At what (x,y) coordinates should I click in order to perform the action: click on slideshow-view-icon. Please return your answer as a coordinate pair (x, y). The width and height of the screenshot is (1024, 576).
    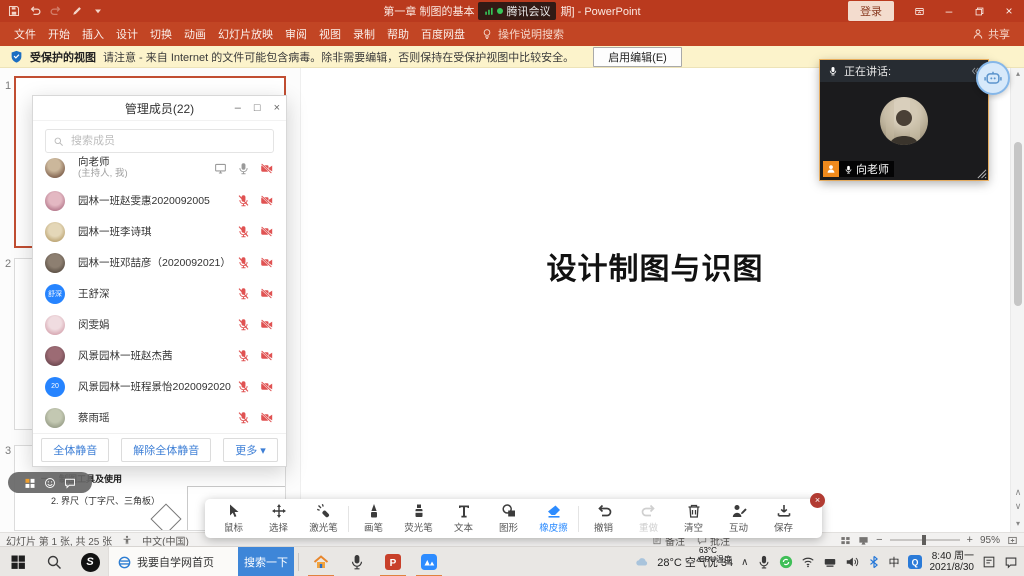
    Looking at the image, I should click on (863, 540).